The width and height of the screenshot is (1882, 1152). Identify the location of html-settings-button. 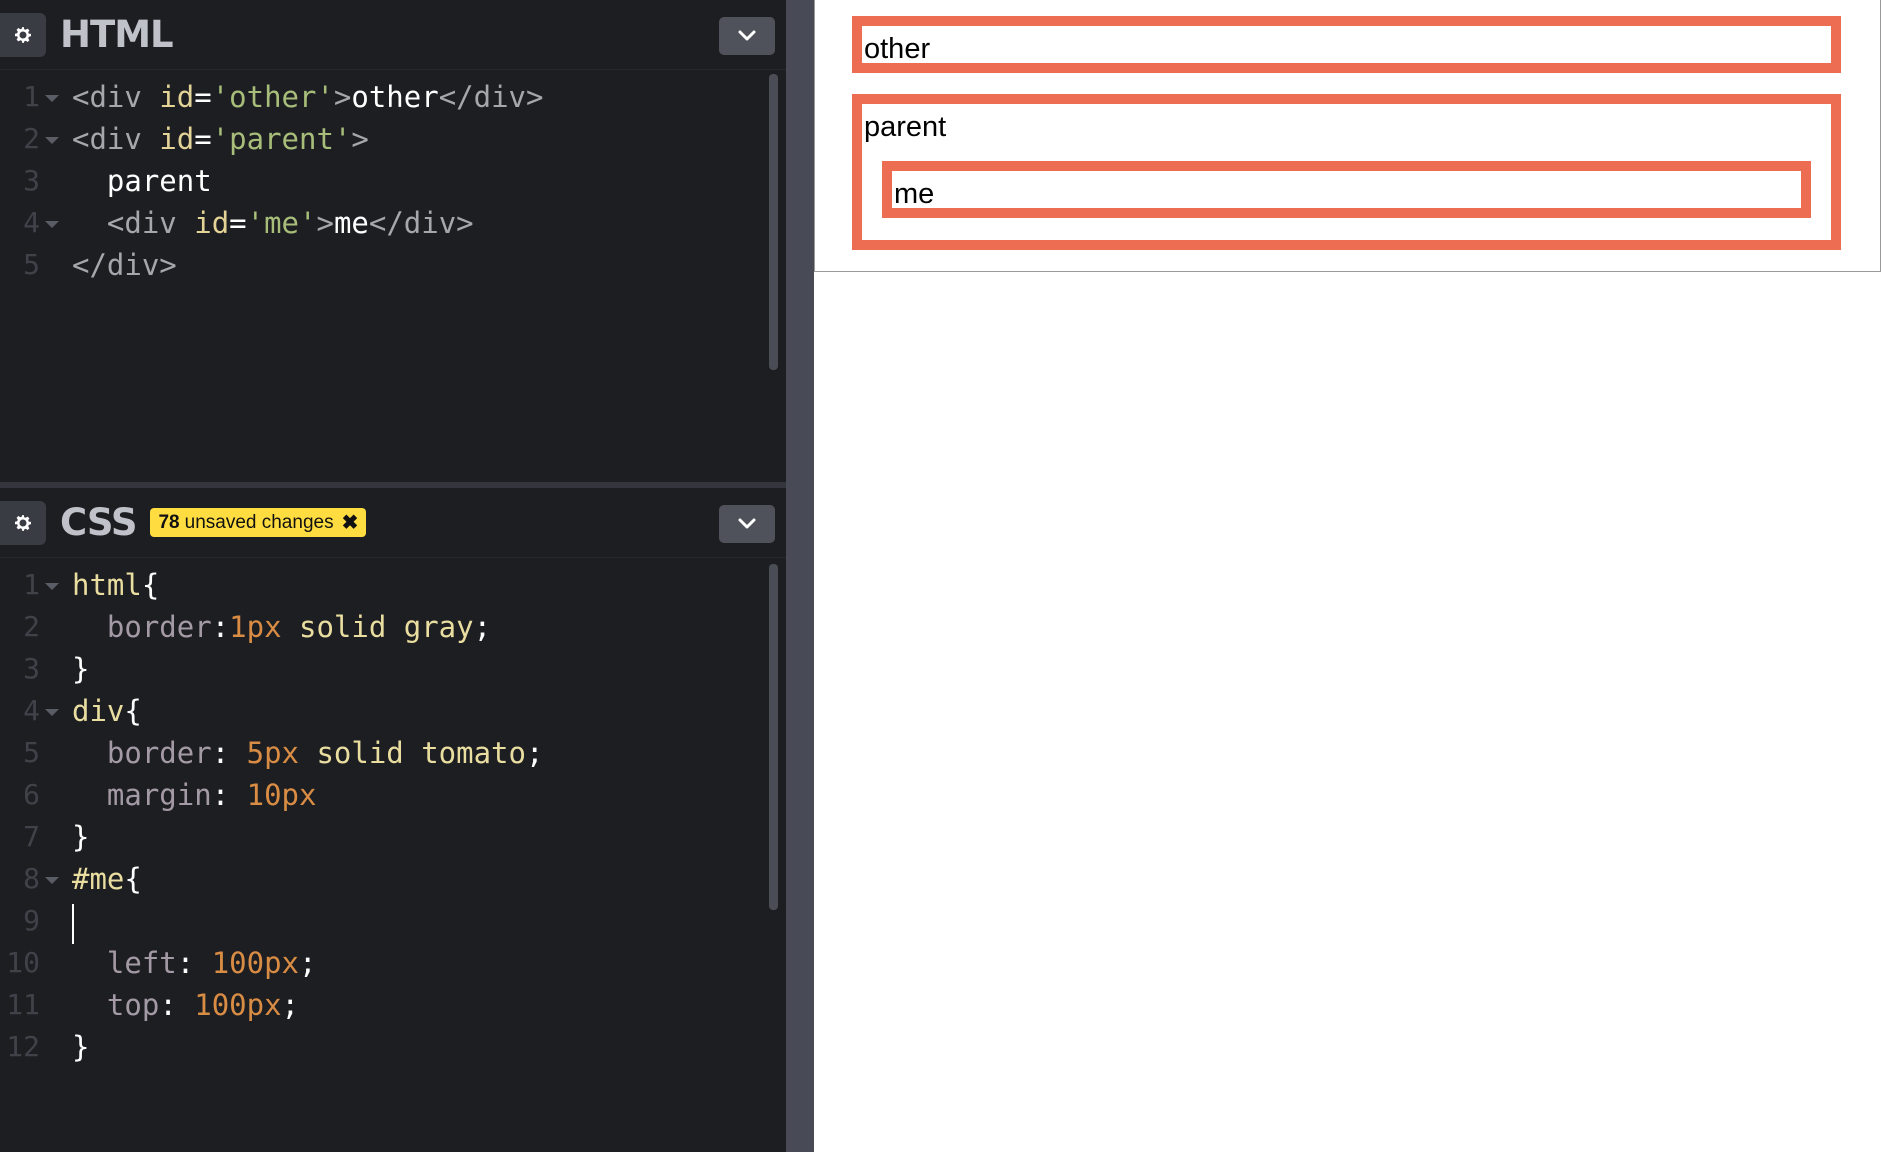
(23, 34).